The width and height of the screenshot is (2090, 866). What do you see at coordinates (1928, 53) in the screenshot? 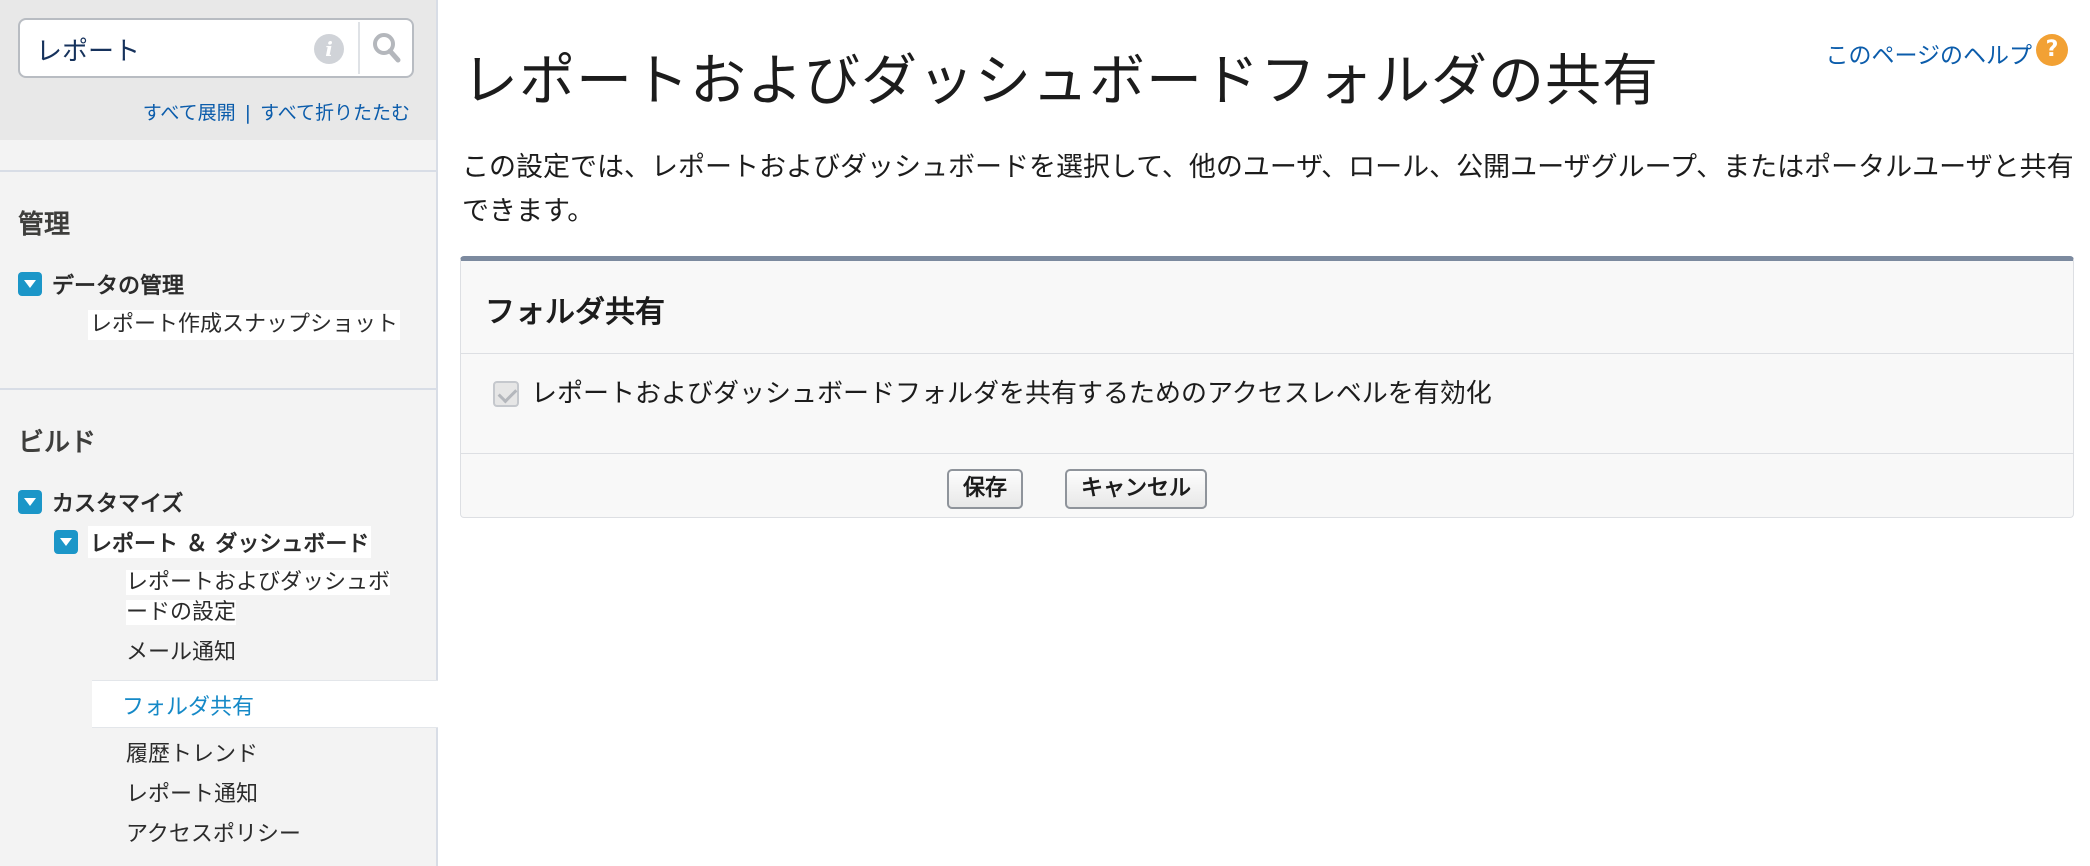
I see `help-link: このページのヘルプ` at bounding box center [1928, 53].